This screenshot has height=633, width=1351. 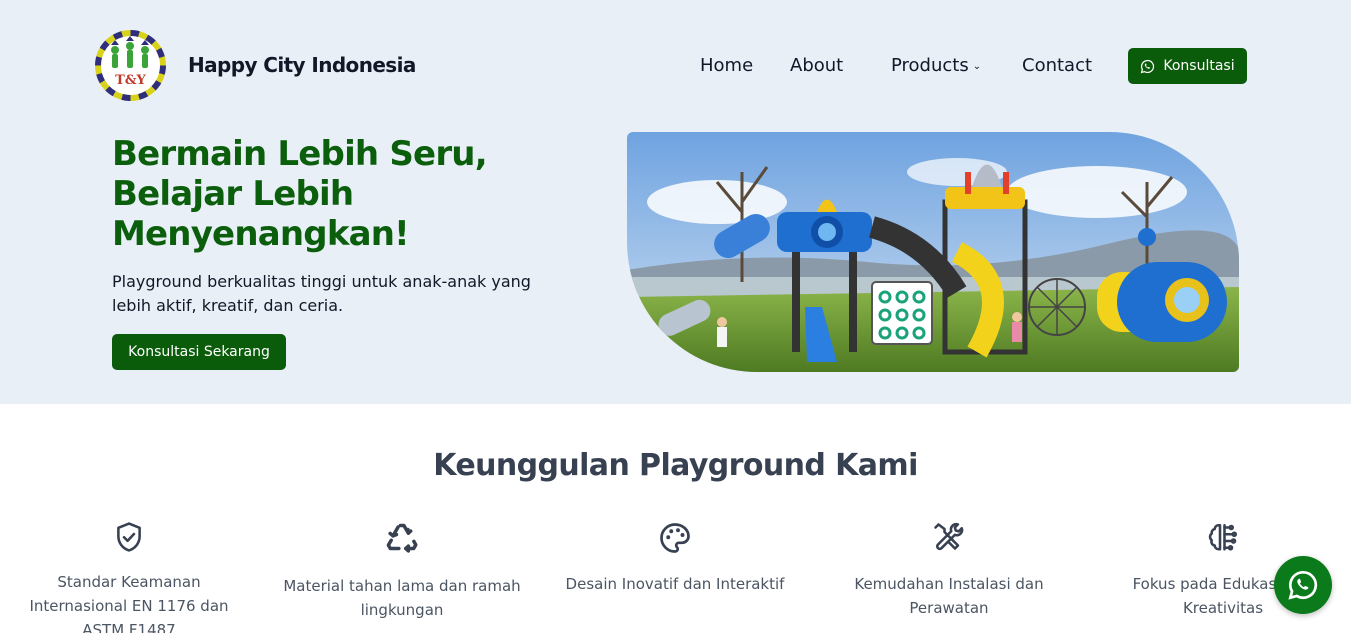 What do you see at coordinates (1223, 537) in the screenshot?
I see `brain-icon` at bounding box center [1223, 537].